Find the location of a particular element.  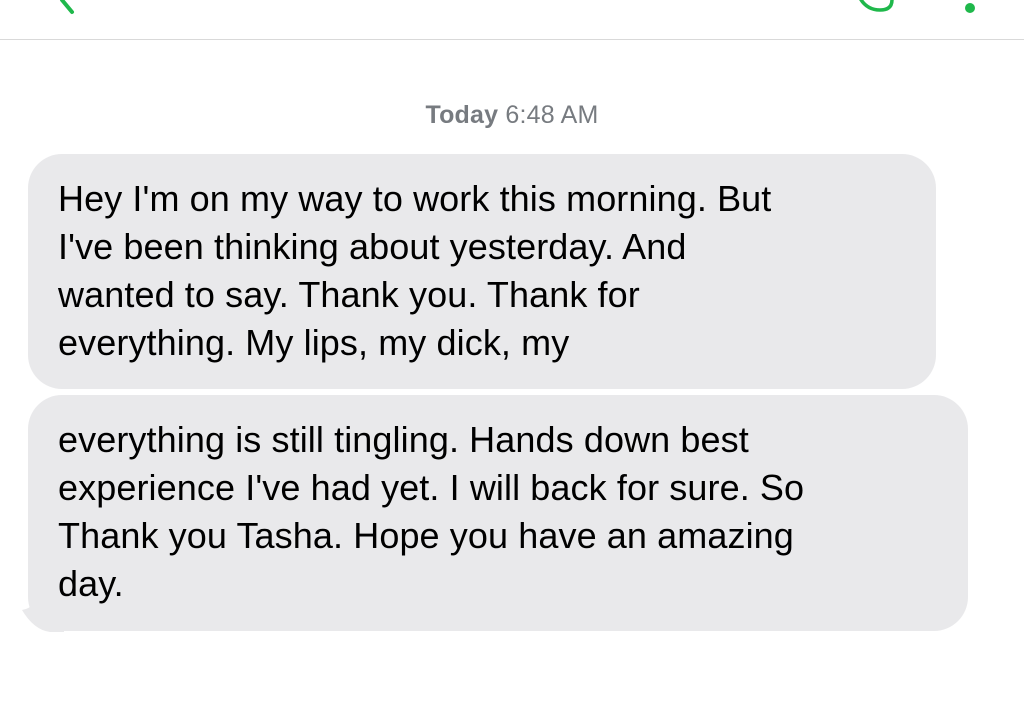

timestamp-day: Today is located at coordinates (462, 115).